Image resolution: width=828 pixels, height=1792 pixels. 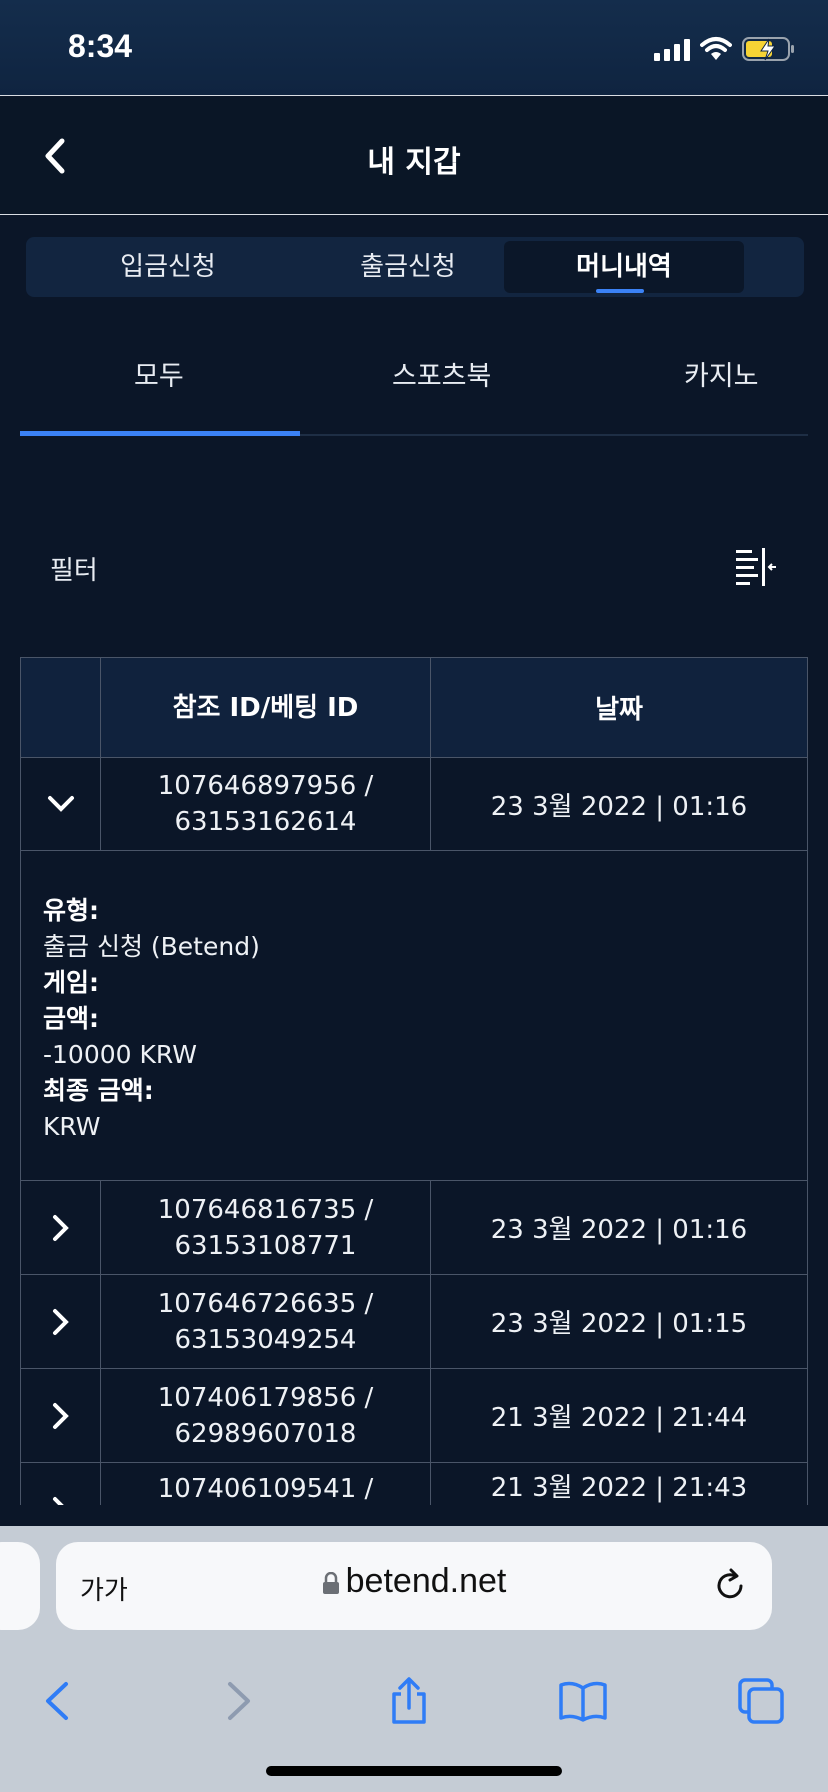 I want to click on segment-money-history-label: 머니내역, so click(x=624, y=267).